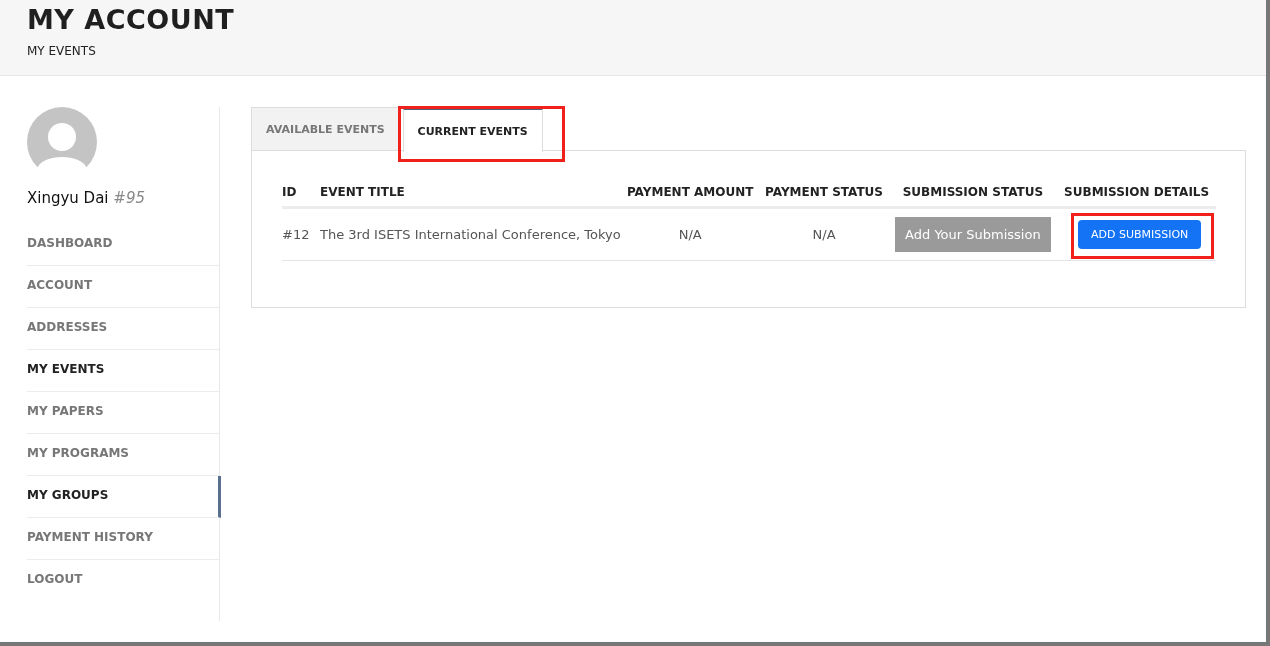  Describe the element at coordinates (296, 234) in the screenshot. I see `table-cell: #12` at that location.